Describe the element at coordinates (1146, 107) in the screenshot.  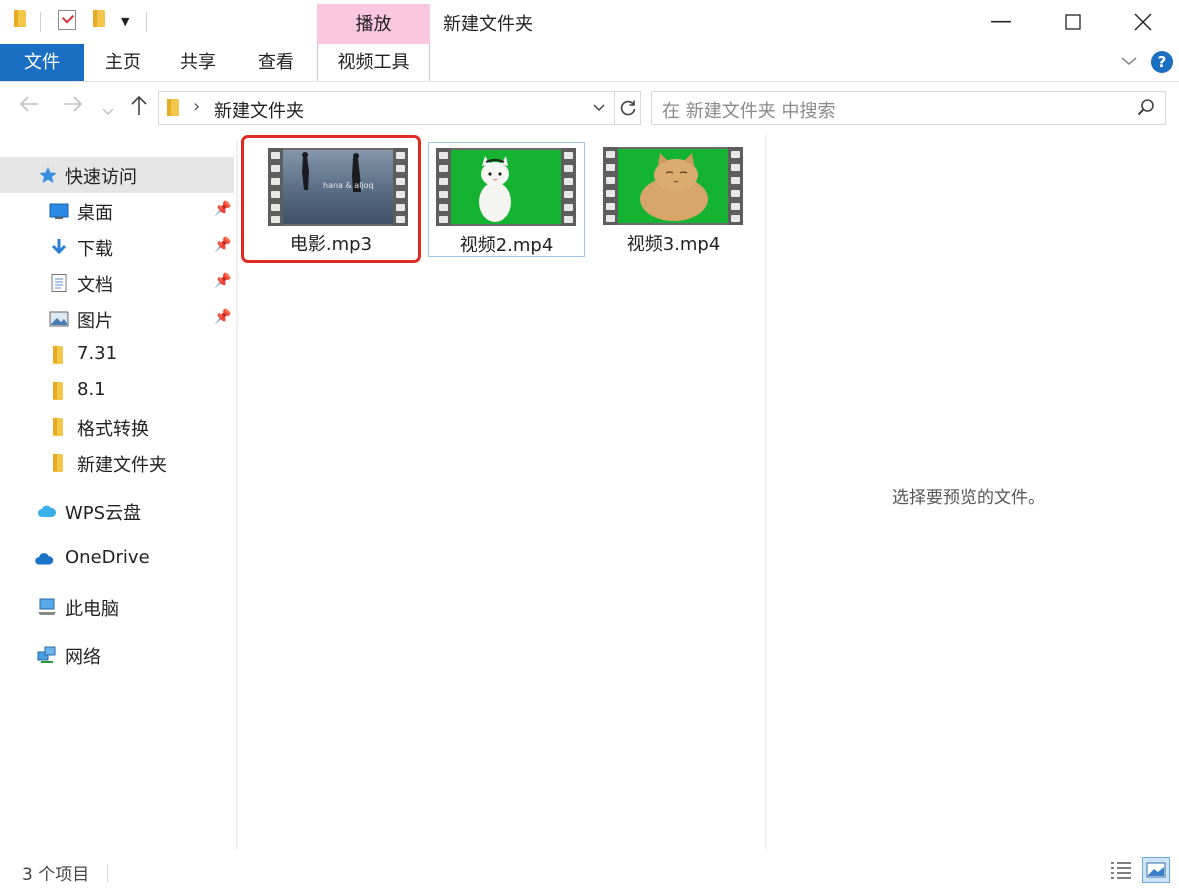
I see `search-icon` at that location.